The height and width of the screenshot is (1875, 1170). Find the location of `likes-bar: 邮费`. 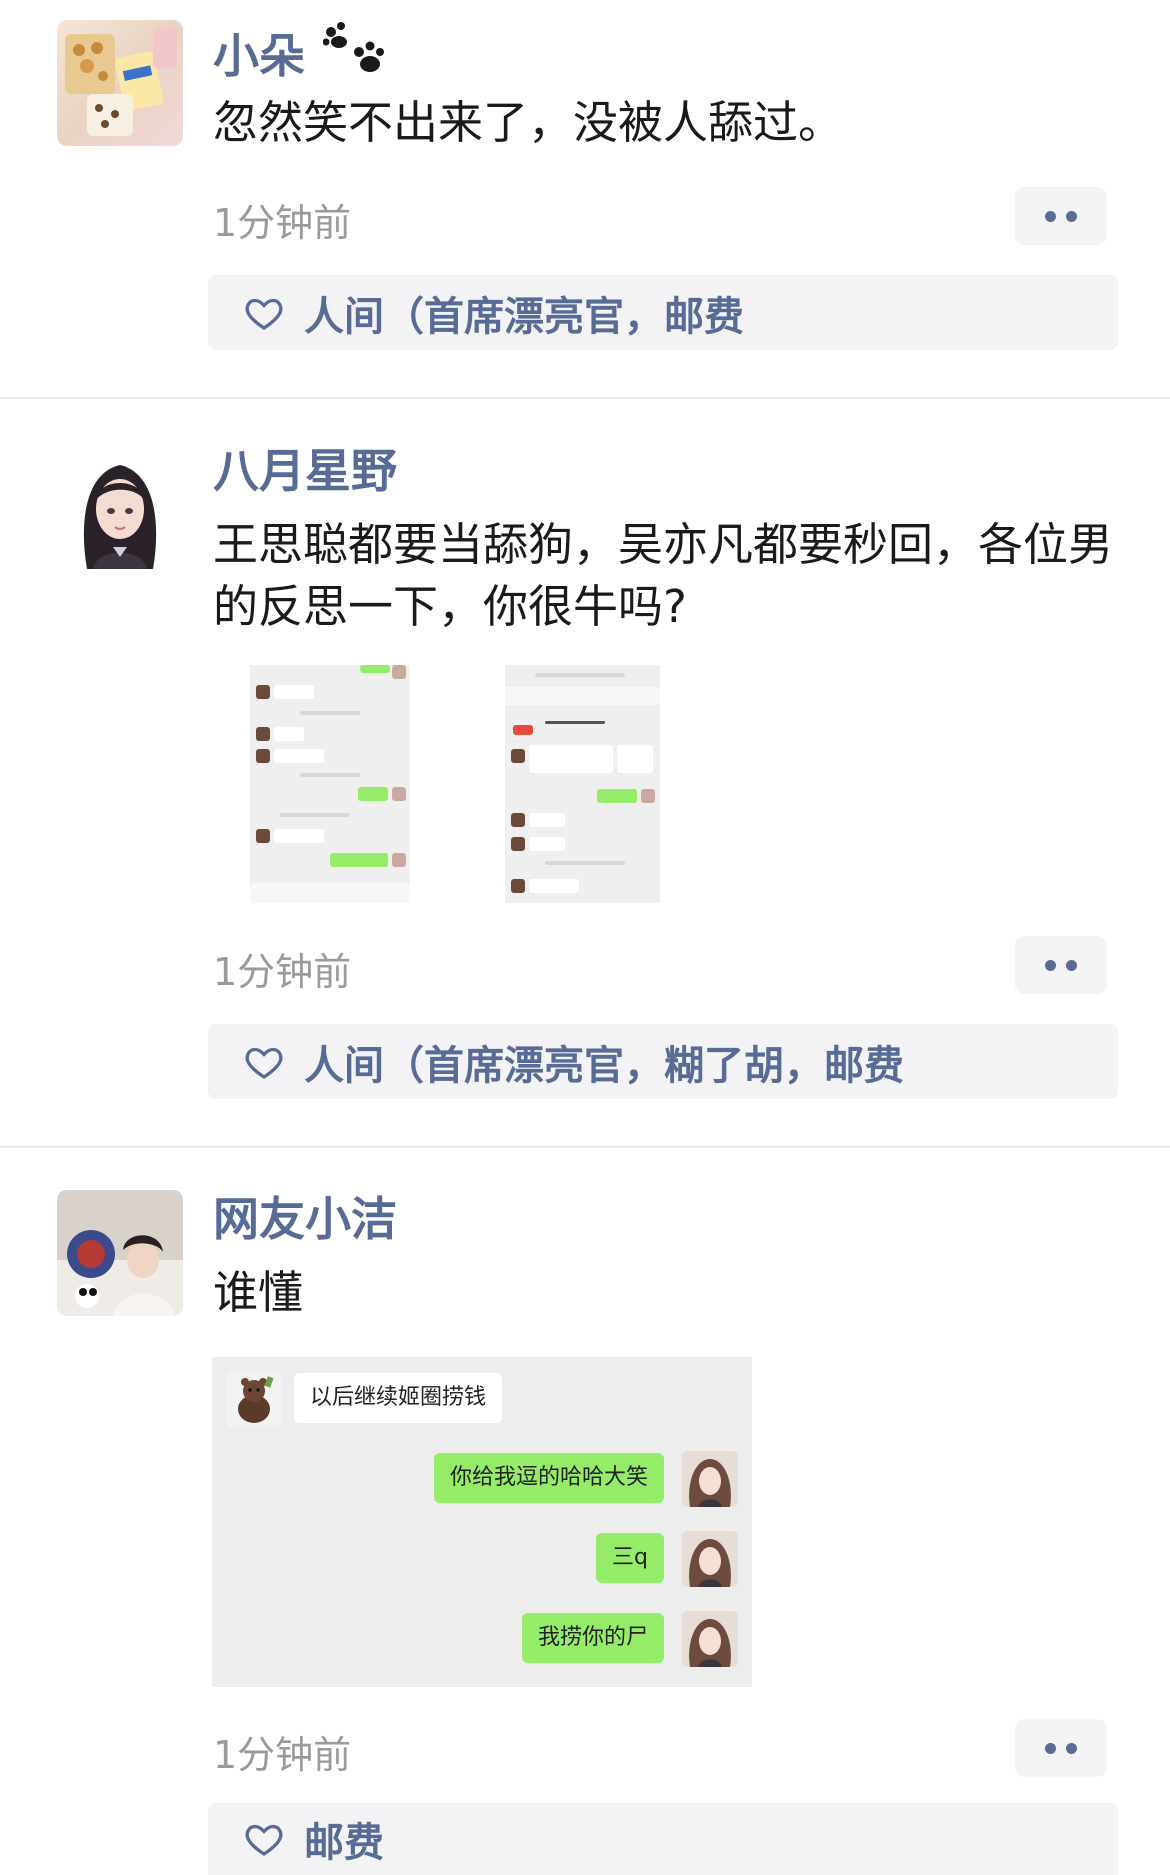

likes-bar: 邮费 is located at coordinates (663, 1839).